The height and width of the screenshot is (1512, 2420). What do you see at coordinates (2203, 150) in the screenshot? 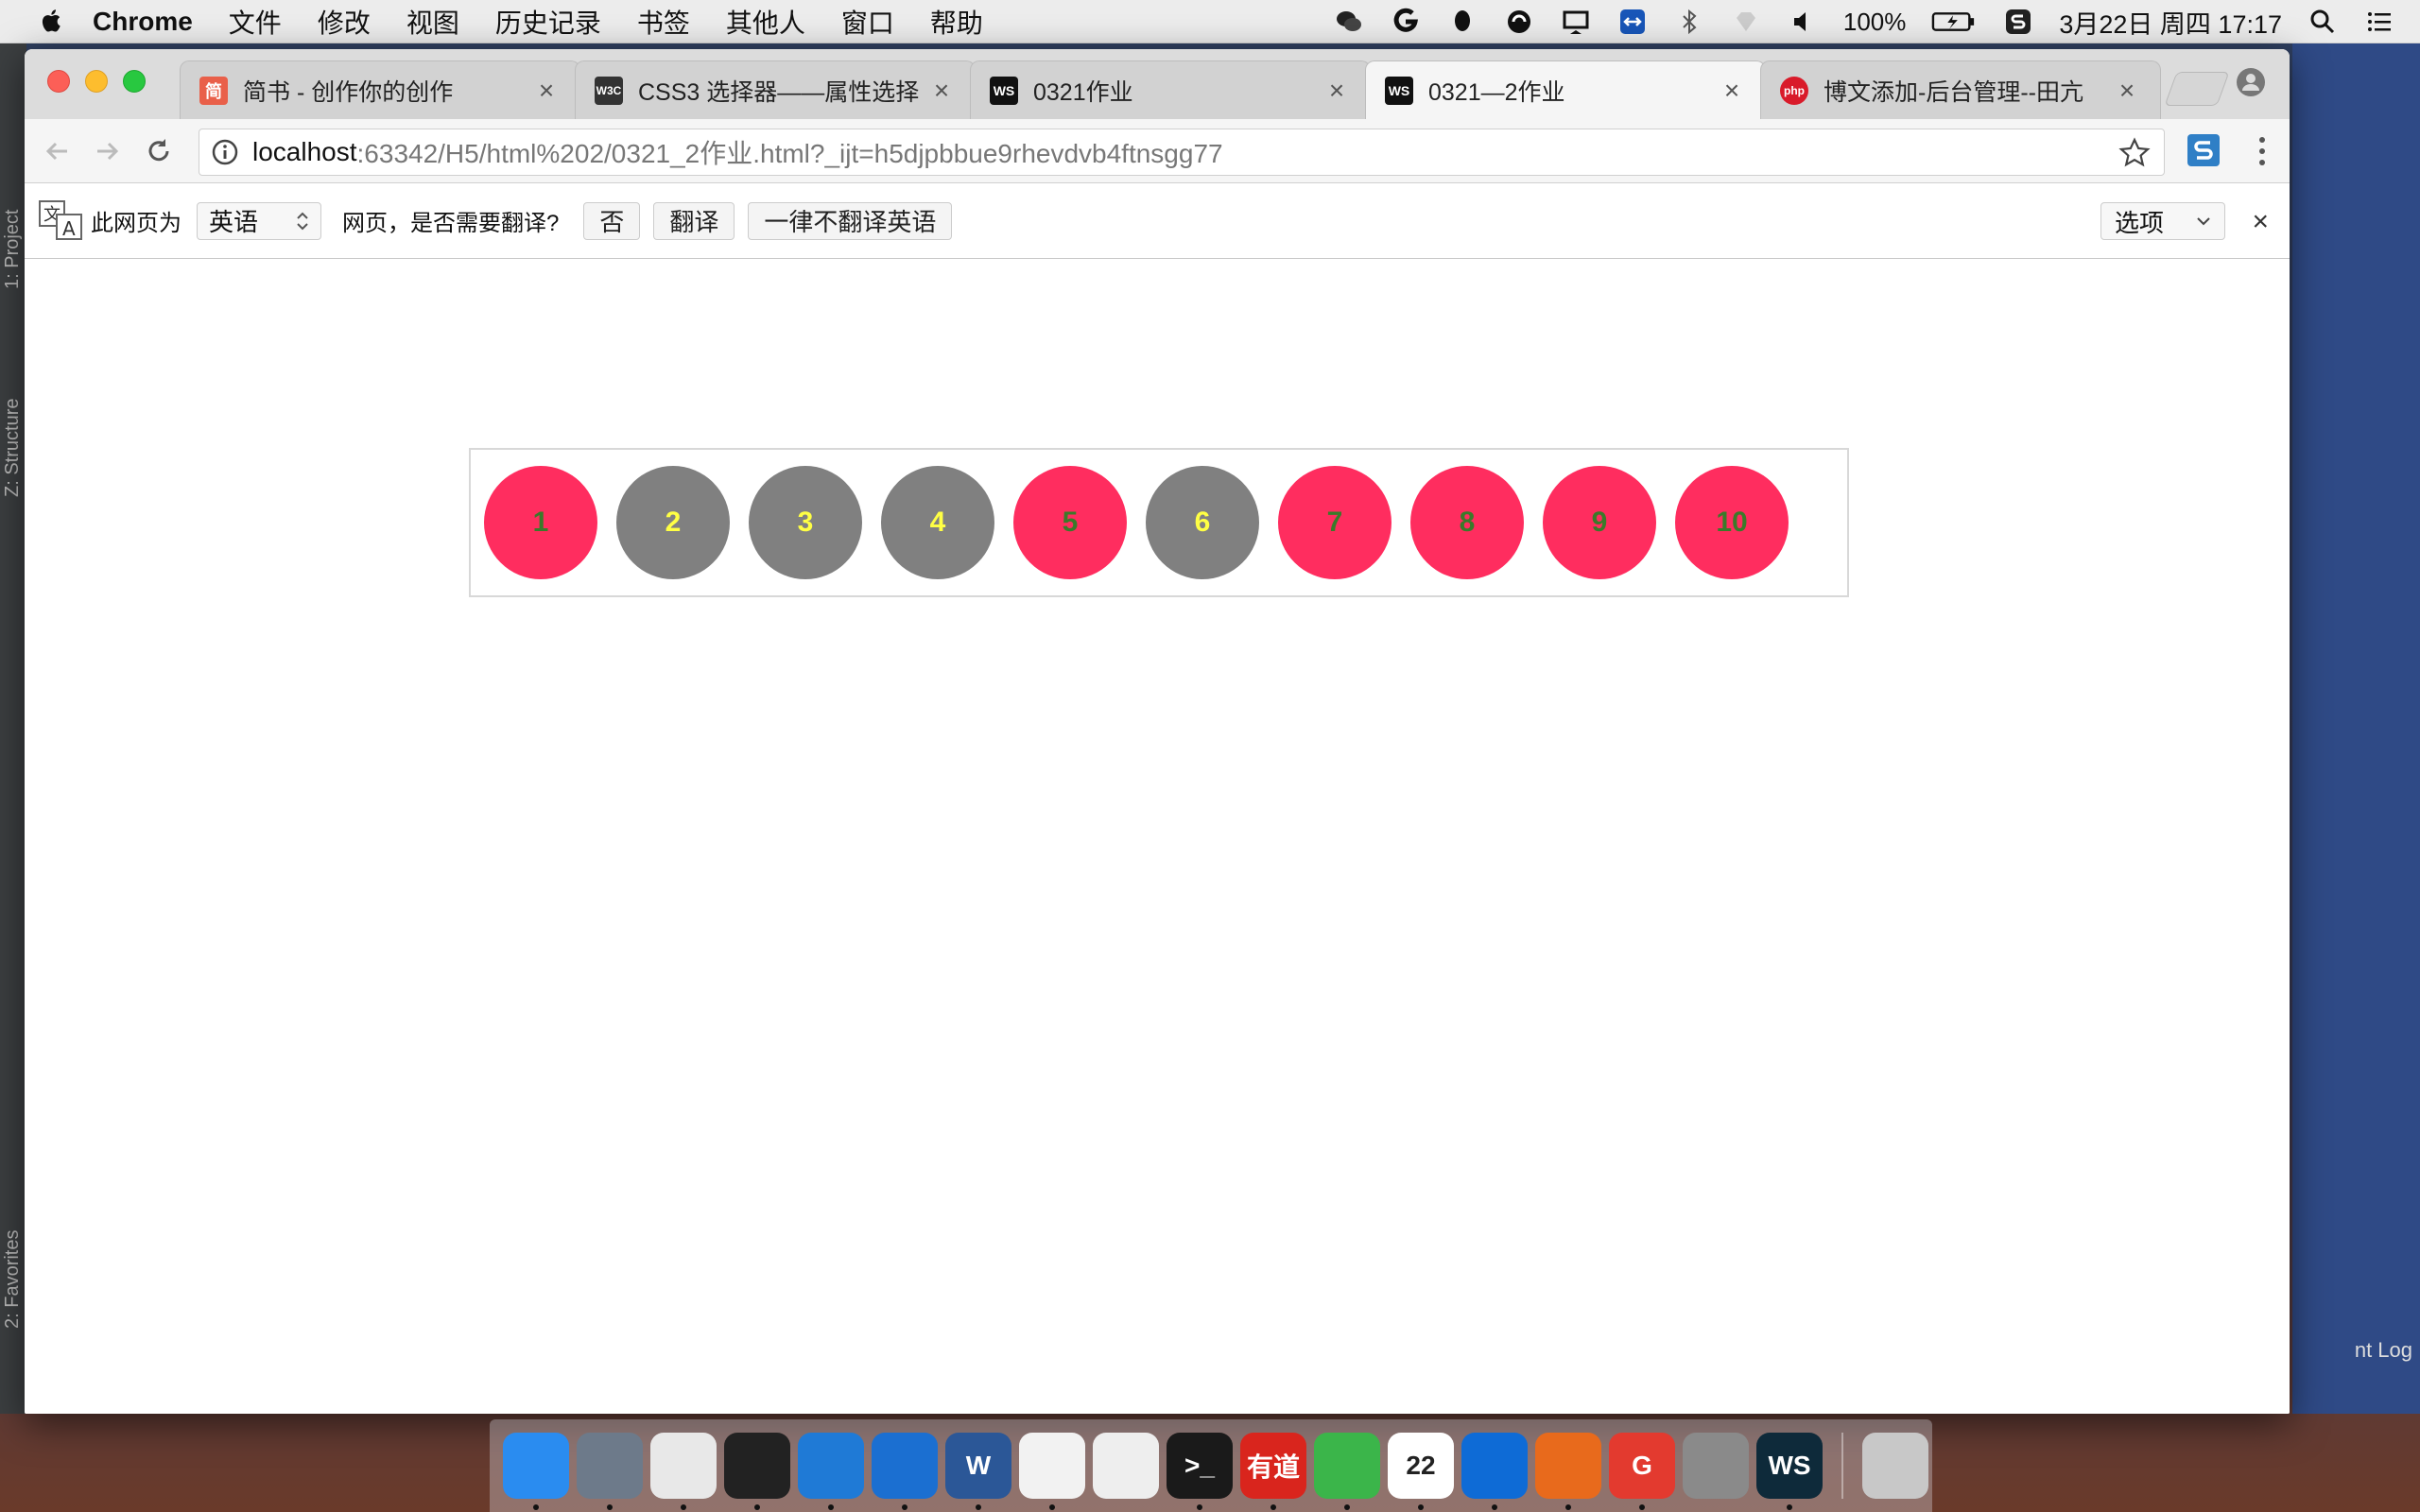
I see `extension-icon` at bounding box center [2203, 150].